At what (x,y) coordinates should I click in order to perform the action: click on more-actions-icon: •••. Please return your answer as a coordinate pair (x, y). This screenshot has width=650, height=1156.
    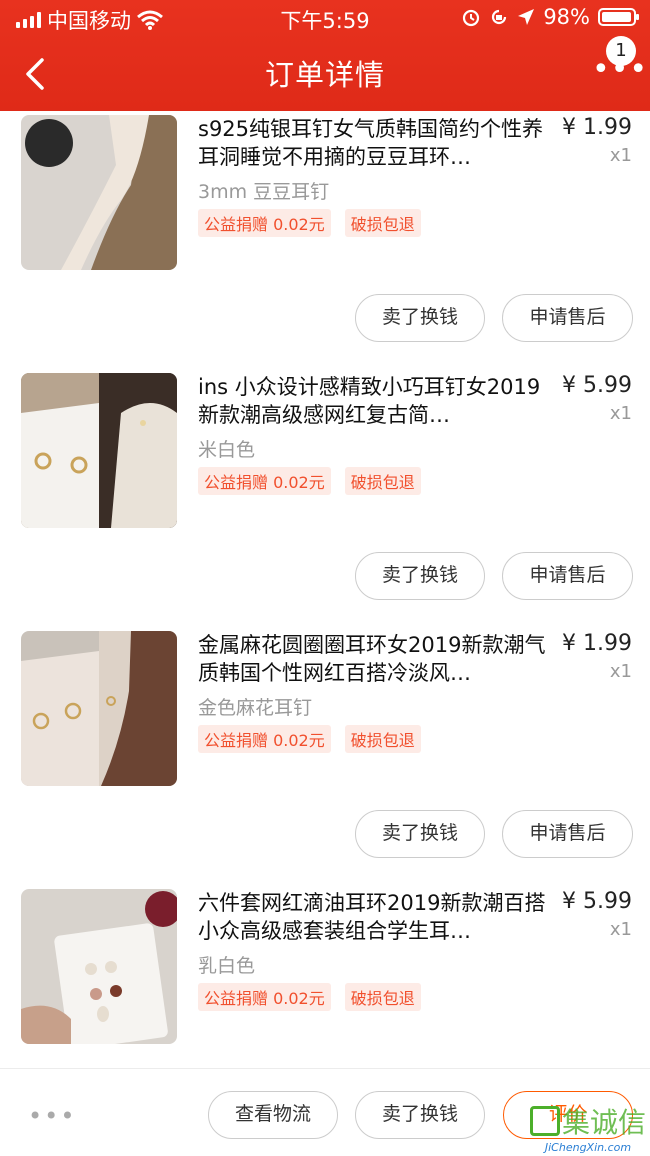
    Looking at the image, I should click on (52, 1116).